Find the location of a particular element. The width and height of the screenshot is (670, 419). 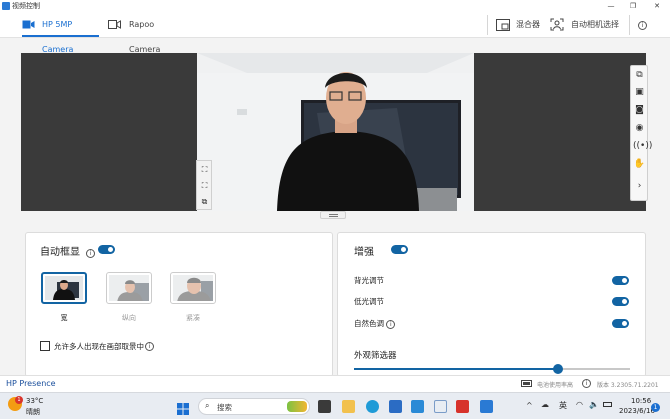

search-box: ⌕ 搜索 is located at coordinates (254, 406).